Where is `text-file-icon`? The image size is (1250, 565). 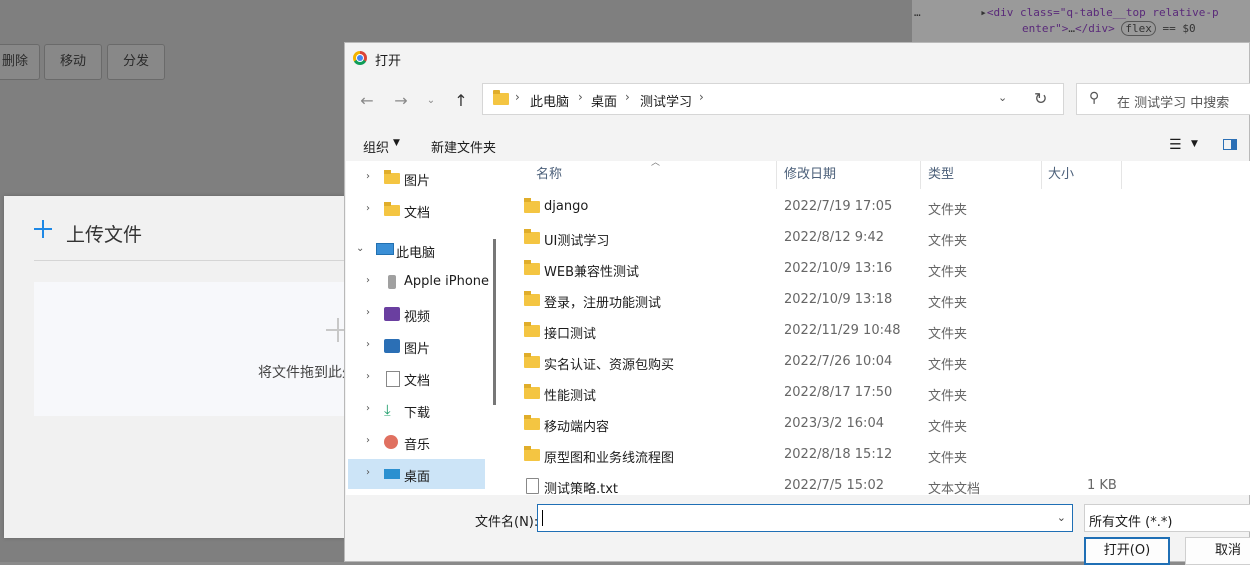
text-file-icon is located at coordinates (532, 486).